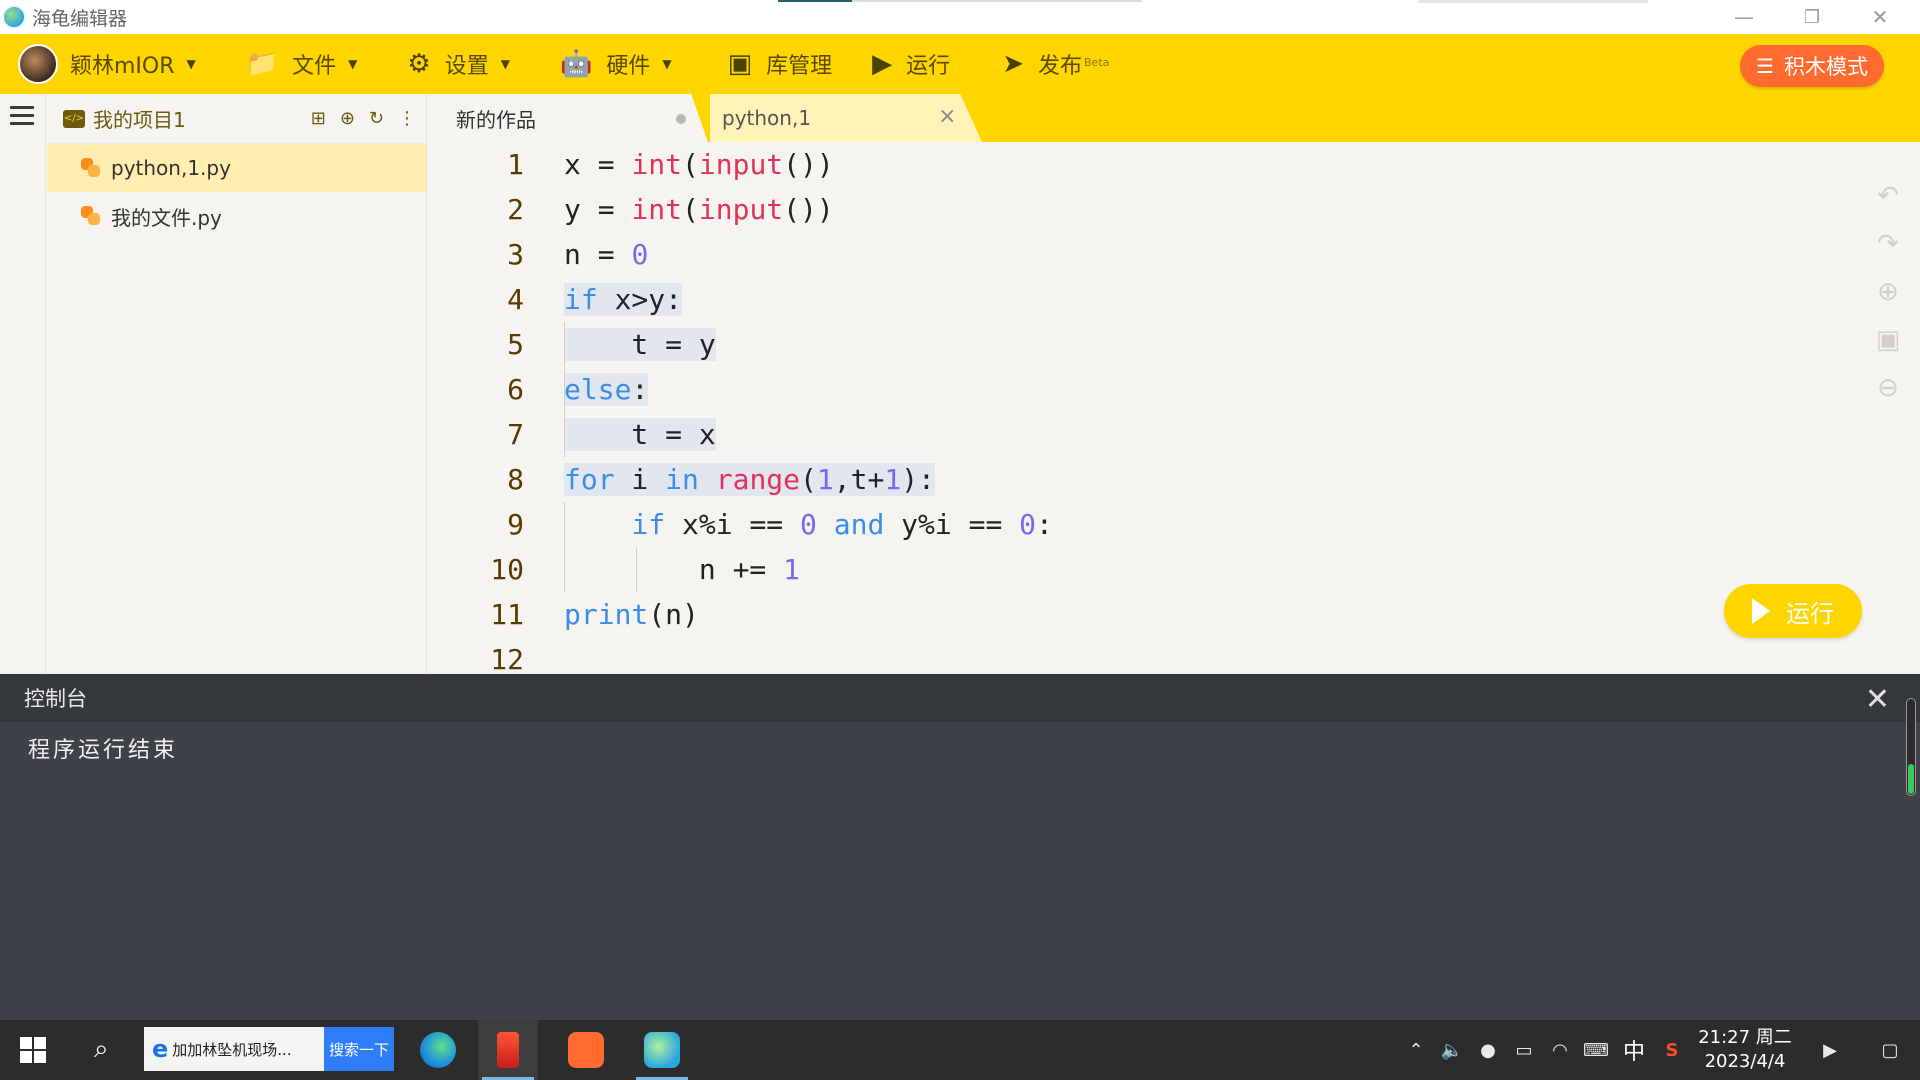  What do you see at coordinates (1765, 66) in the screenshot?
I see `blocks-icon: ☰` at bounding box center [1765, 66].